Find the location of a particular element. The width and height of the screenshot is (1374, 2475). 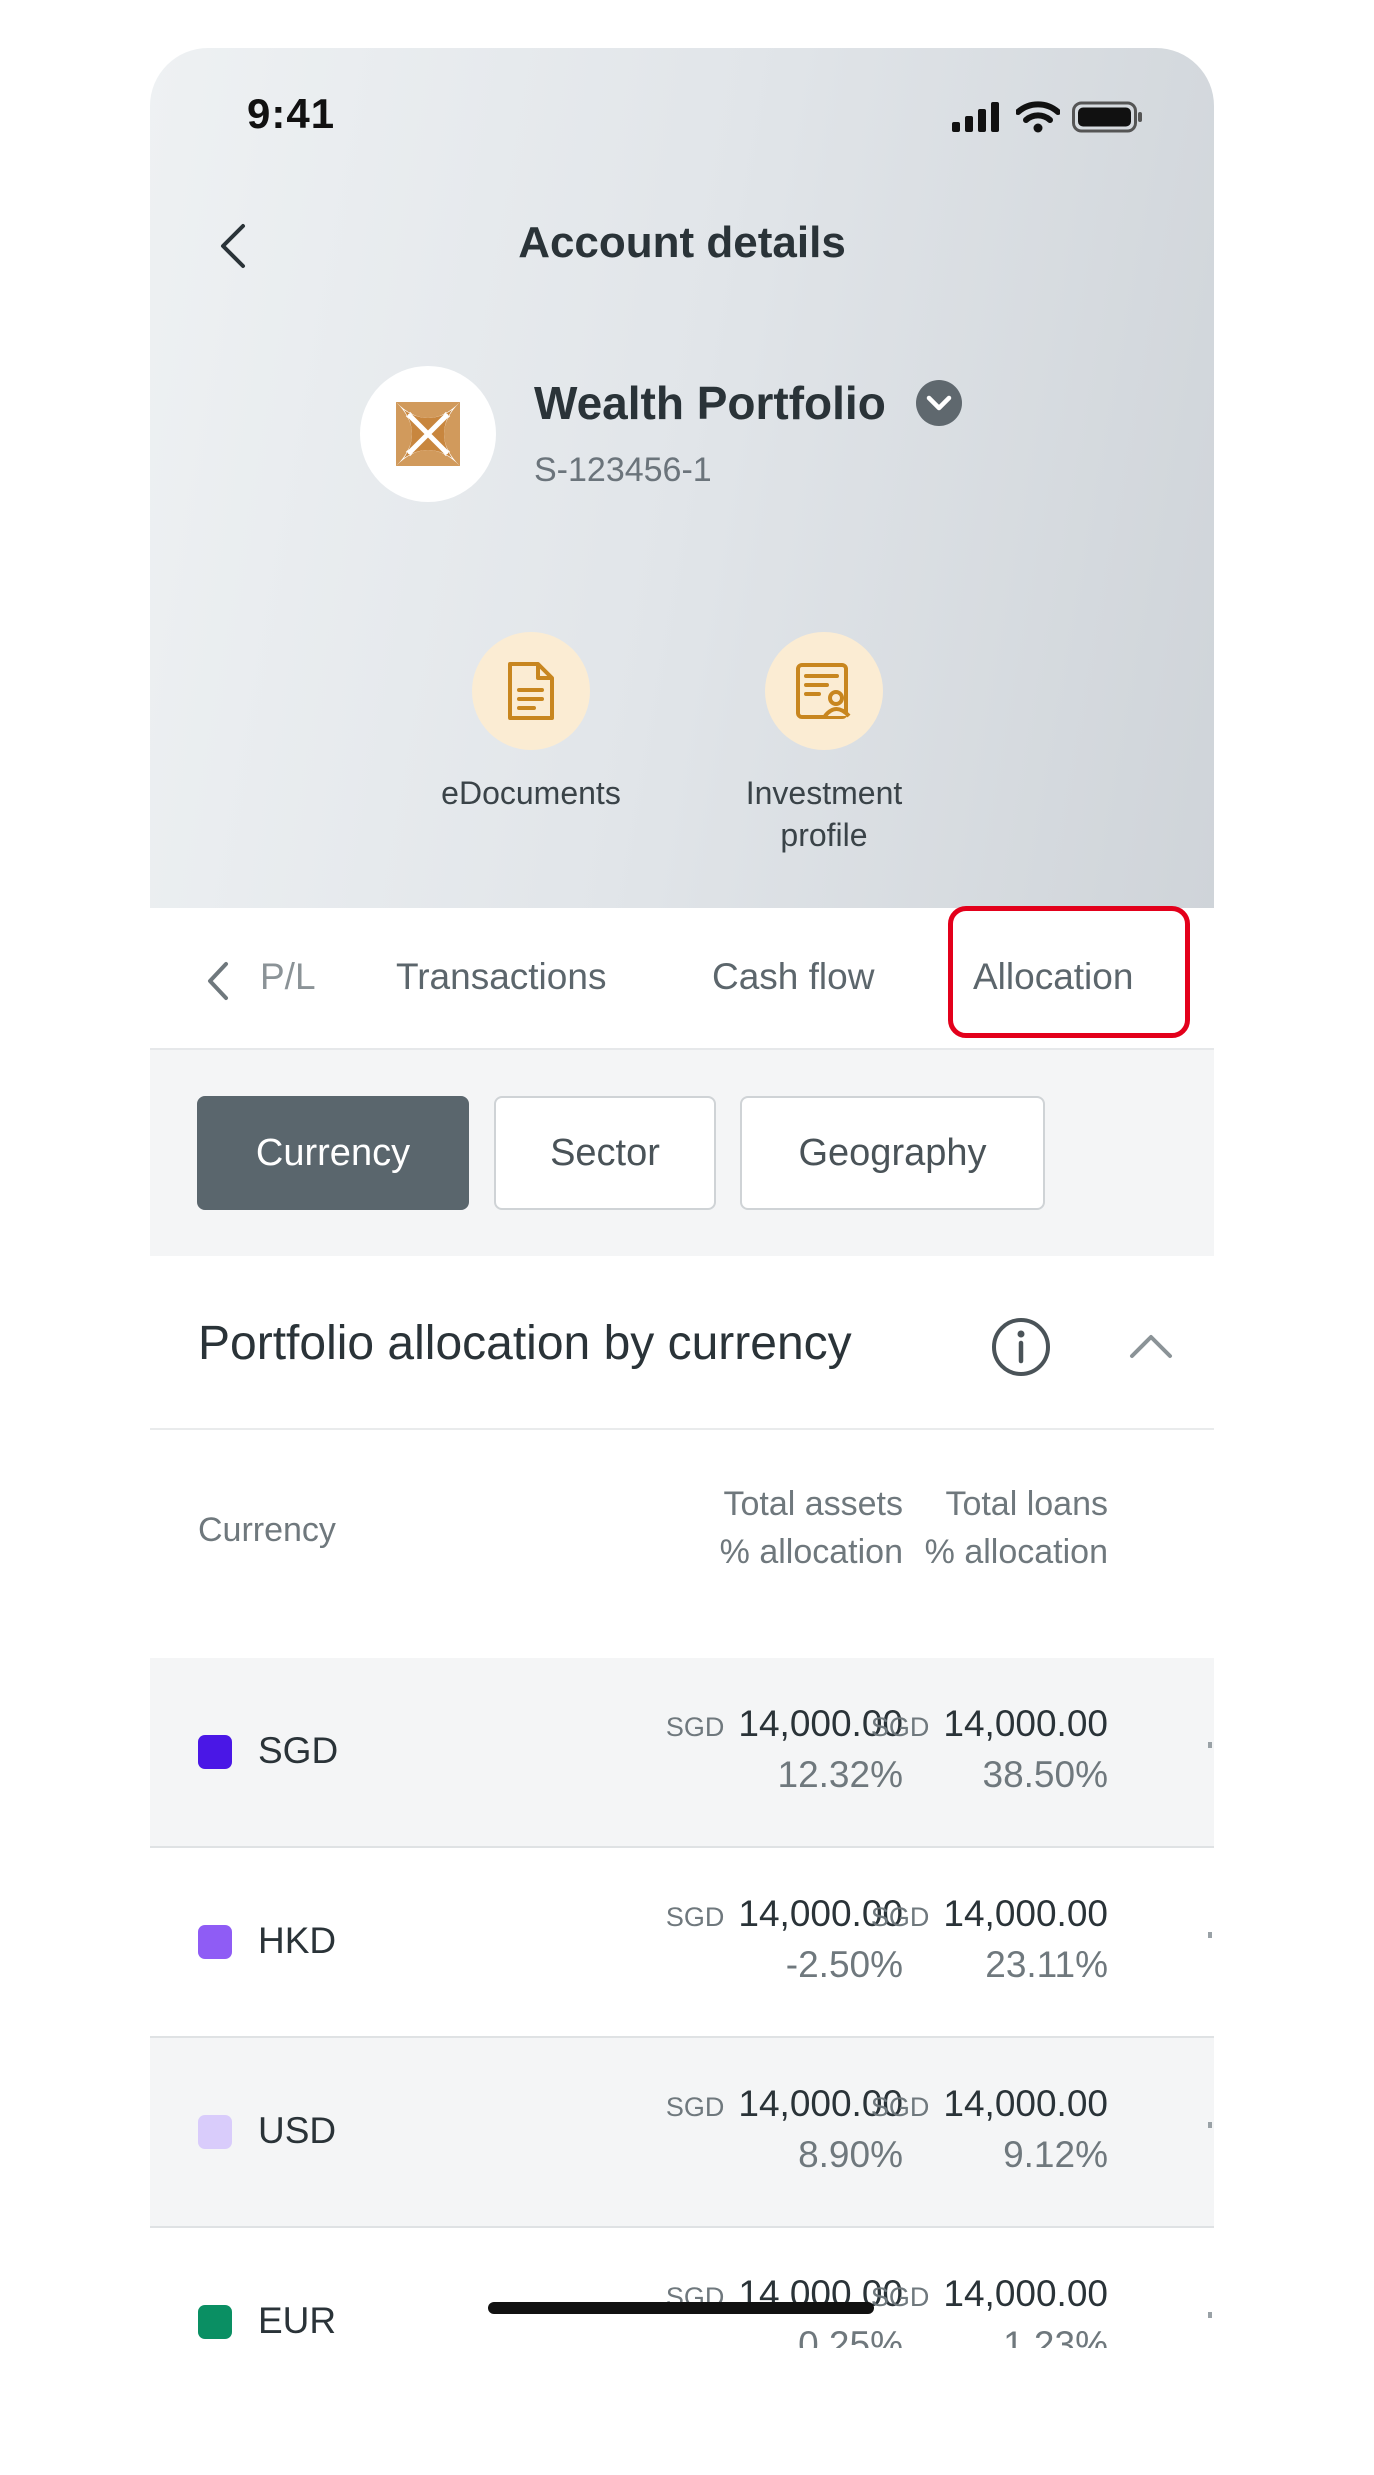

profile-document-icon is located at coordinates (823, 691).